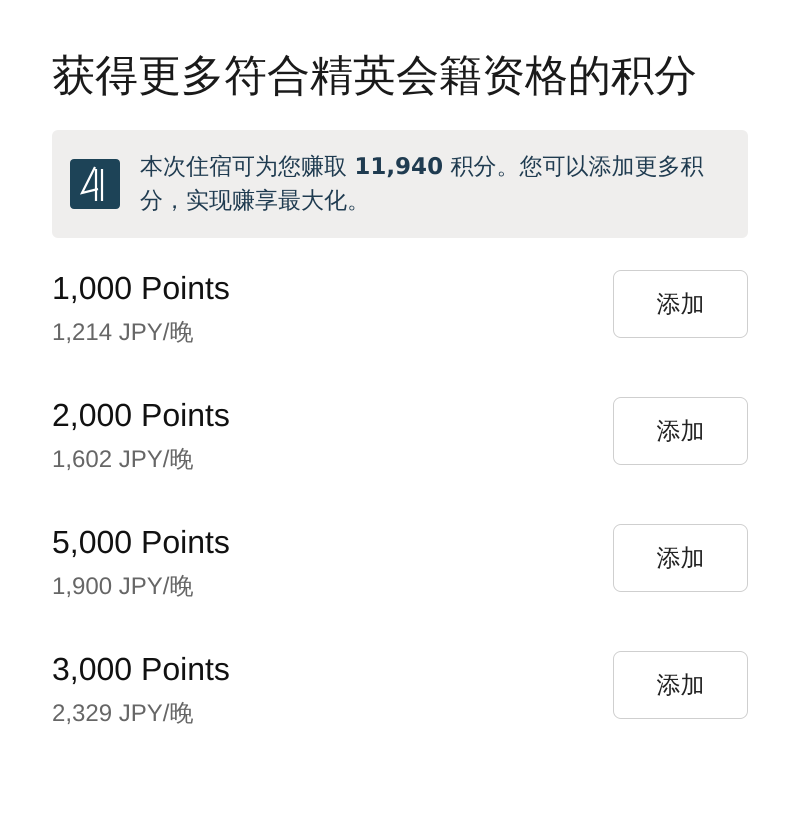 Image resolution: width=800 pixels, height=814 pixels. What do you see at coordinates (141, 669) in the screenshot?
I see `points-label: 3,000 Points` at bounding box center [141, 669].